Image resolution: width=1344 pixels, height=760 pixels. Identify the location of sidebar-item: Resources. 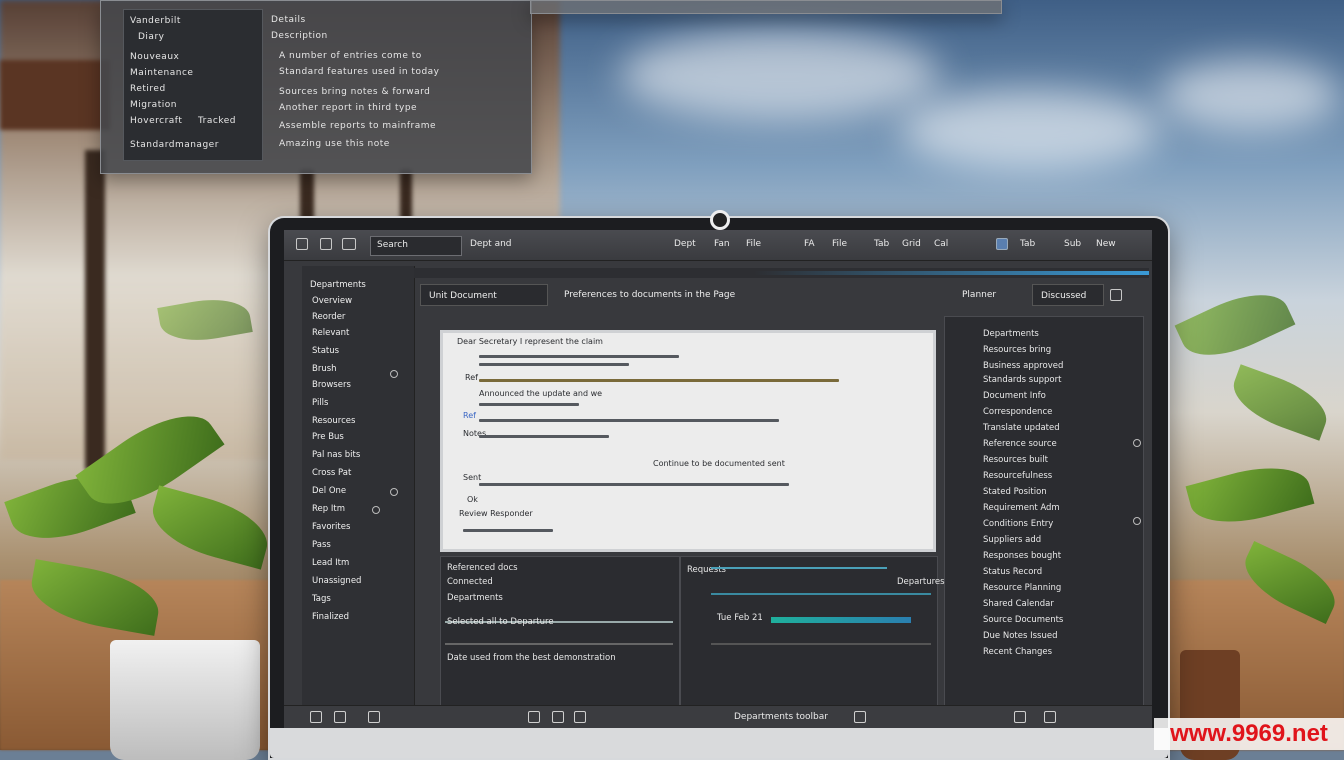
(333, 421).